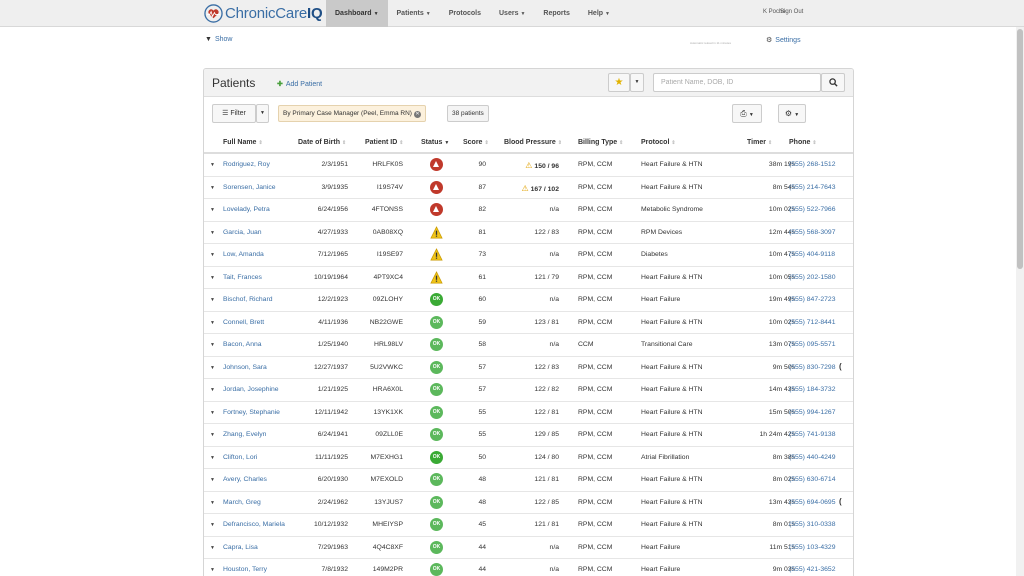 The height and width of the screenshot is (576, 1024). Describe the element at coordinates (812, 569) in the screenshot. I see `phone-link: (555) 421-3652` at that location.